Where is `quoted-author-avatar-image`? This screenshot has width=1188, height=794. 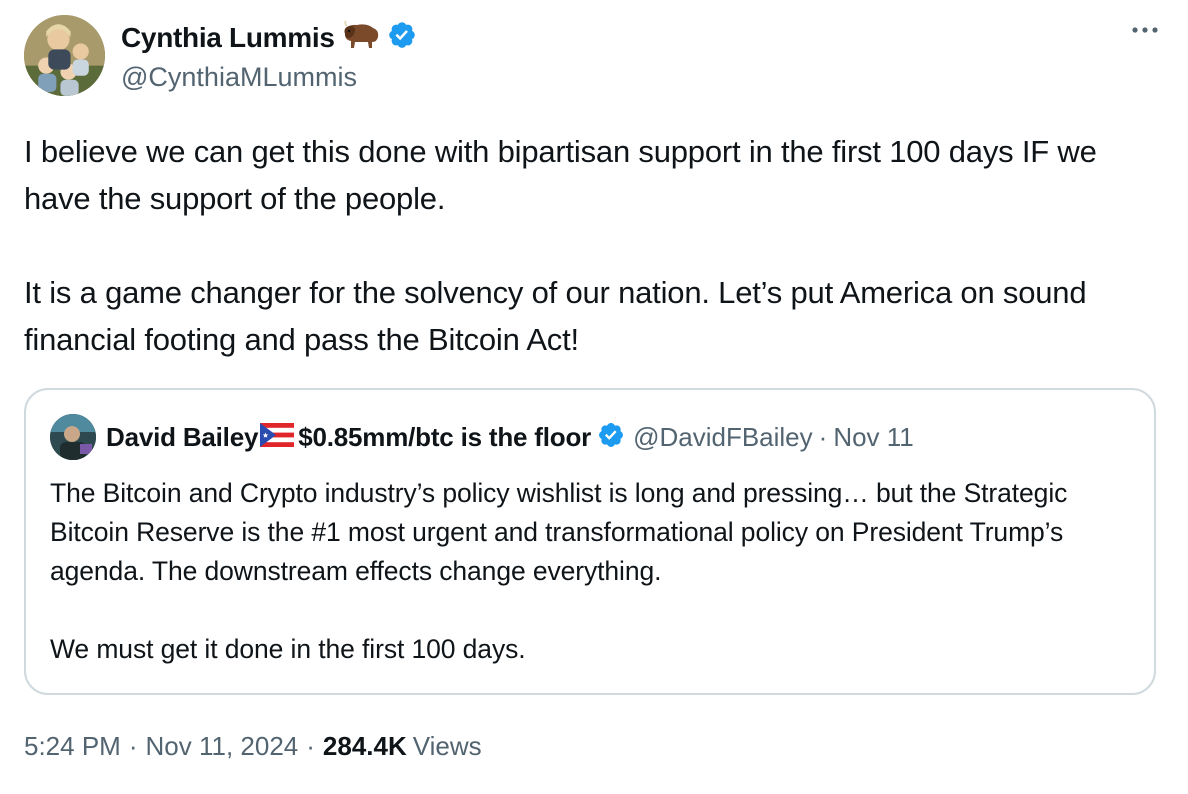
quoted-author-avatar-image is located at coordinates (73, 437).